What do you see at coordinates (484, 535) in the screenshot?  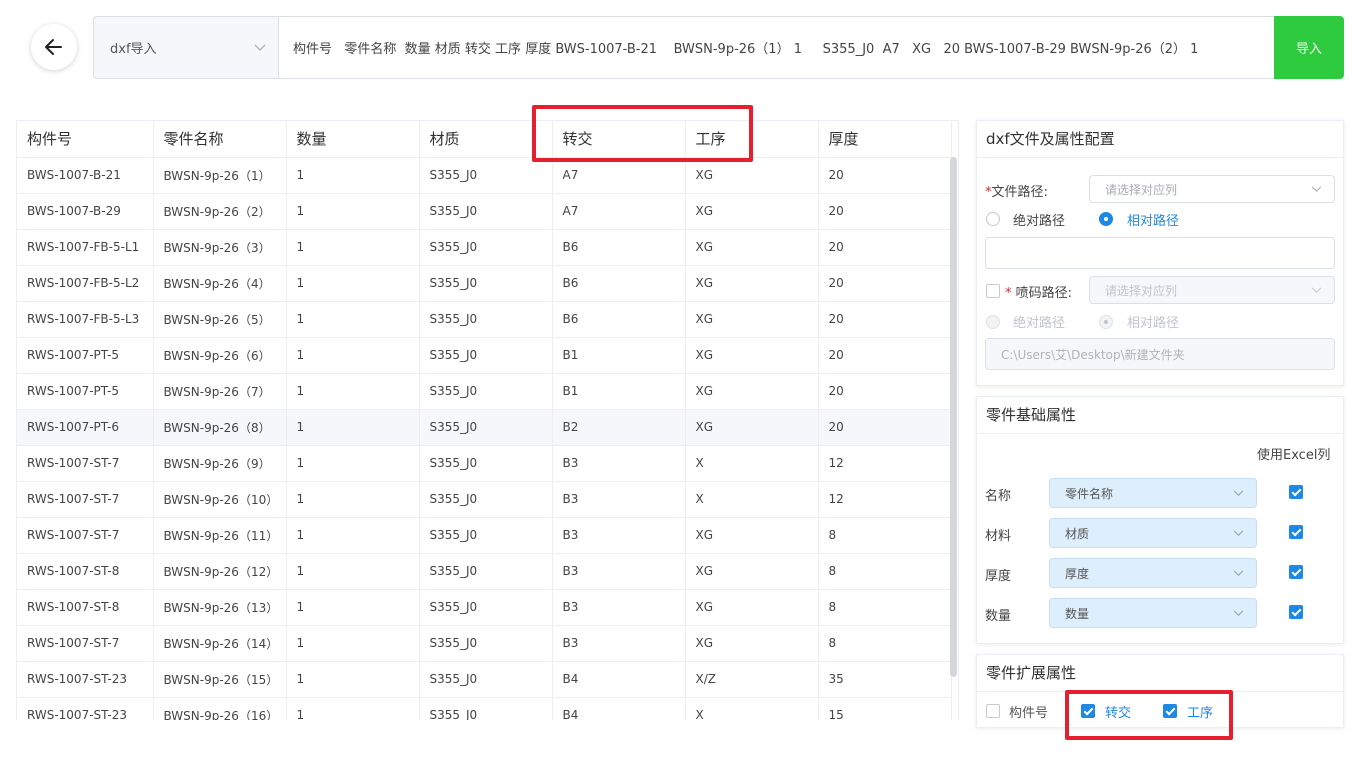 I see `table-row: RWS-1007-ST-7 BWSN-9p-26（11） 1 S355_J0 B3 XG 8` at bounding box center [484, 535].